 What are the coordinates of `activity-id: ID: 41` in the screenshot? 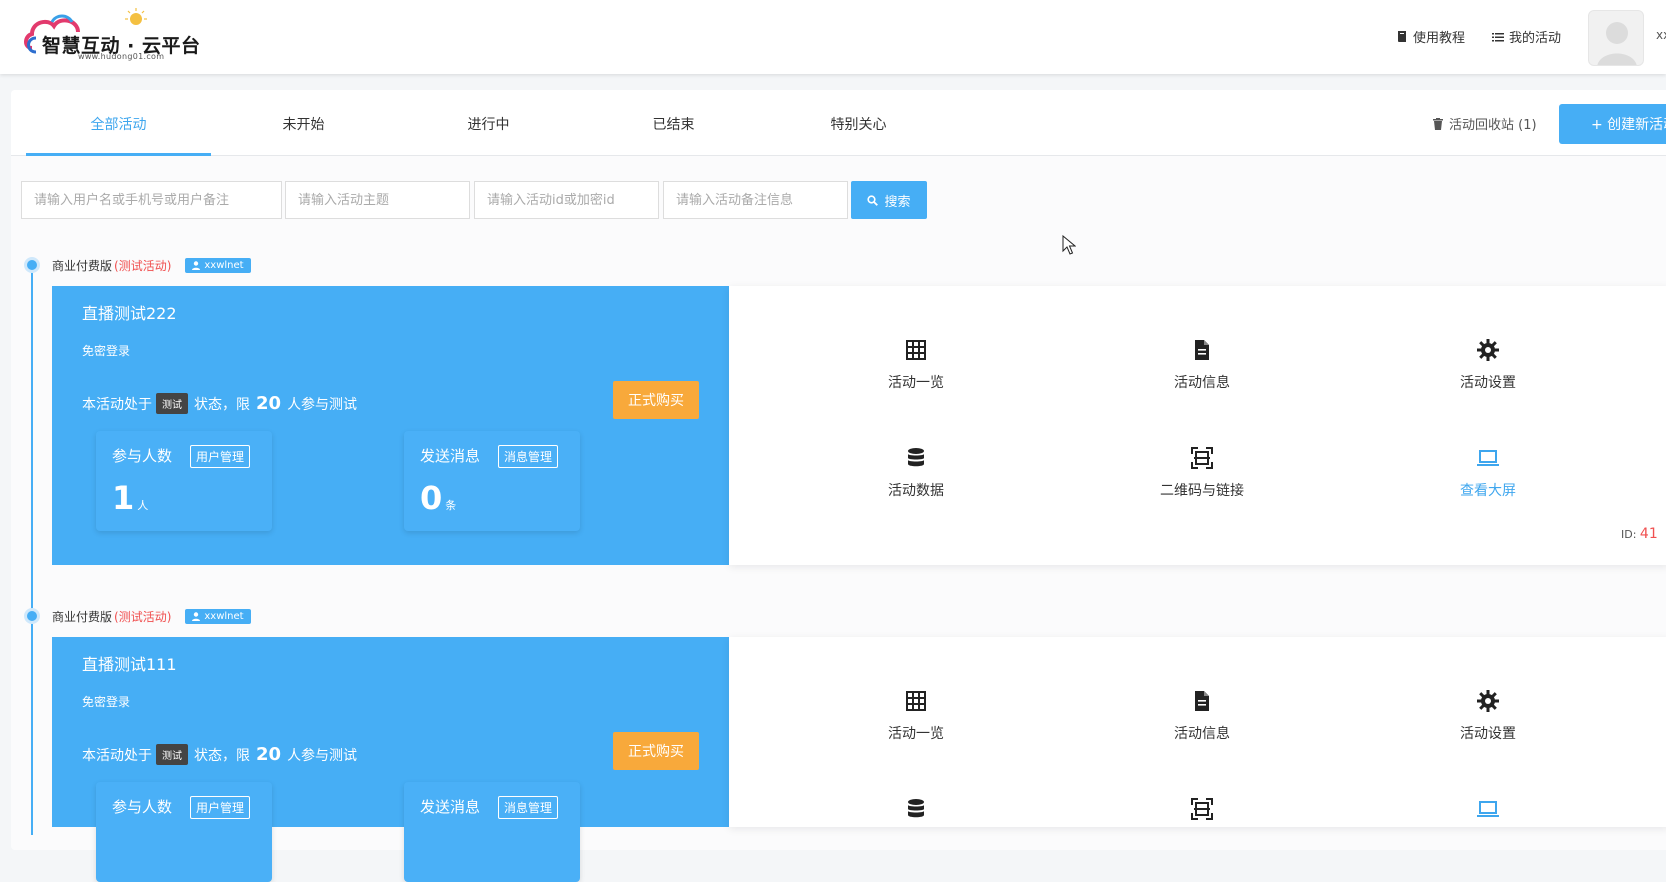 It's located at (1639, 534).